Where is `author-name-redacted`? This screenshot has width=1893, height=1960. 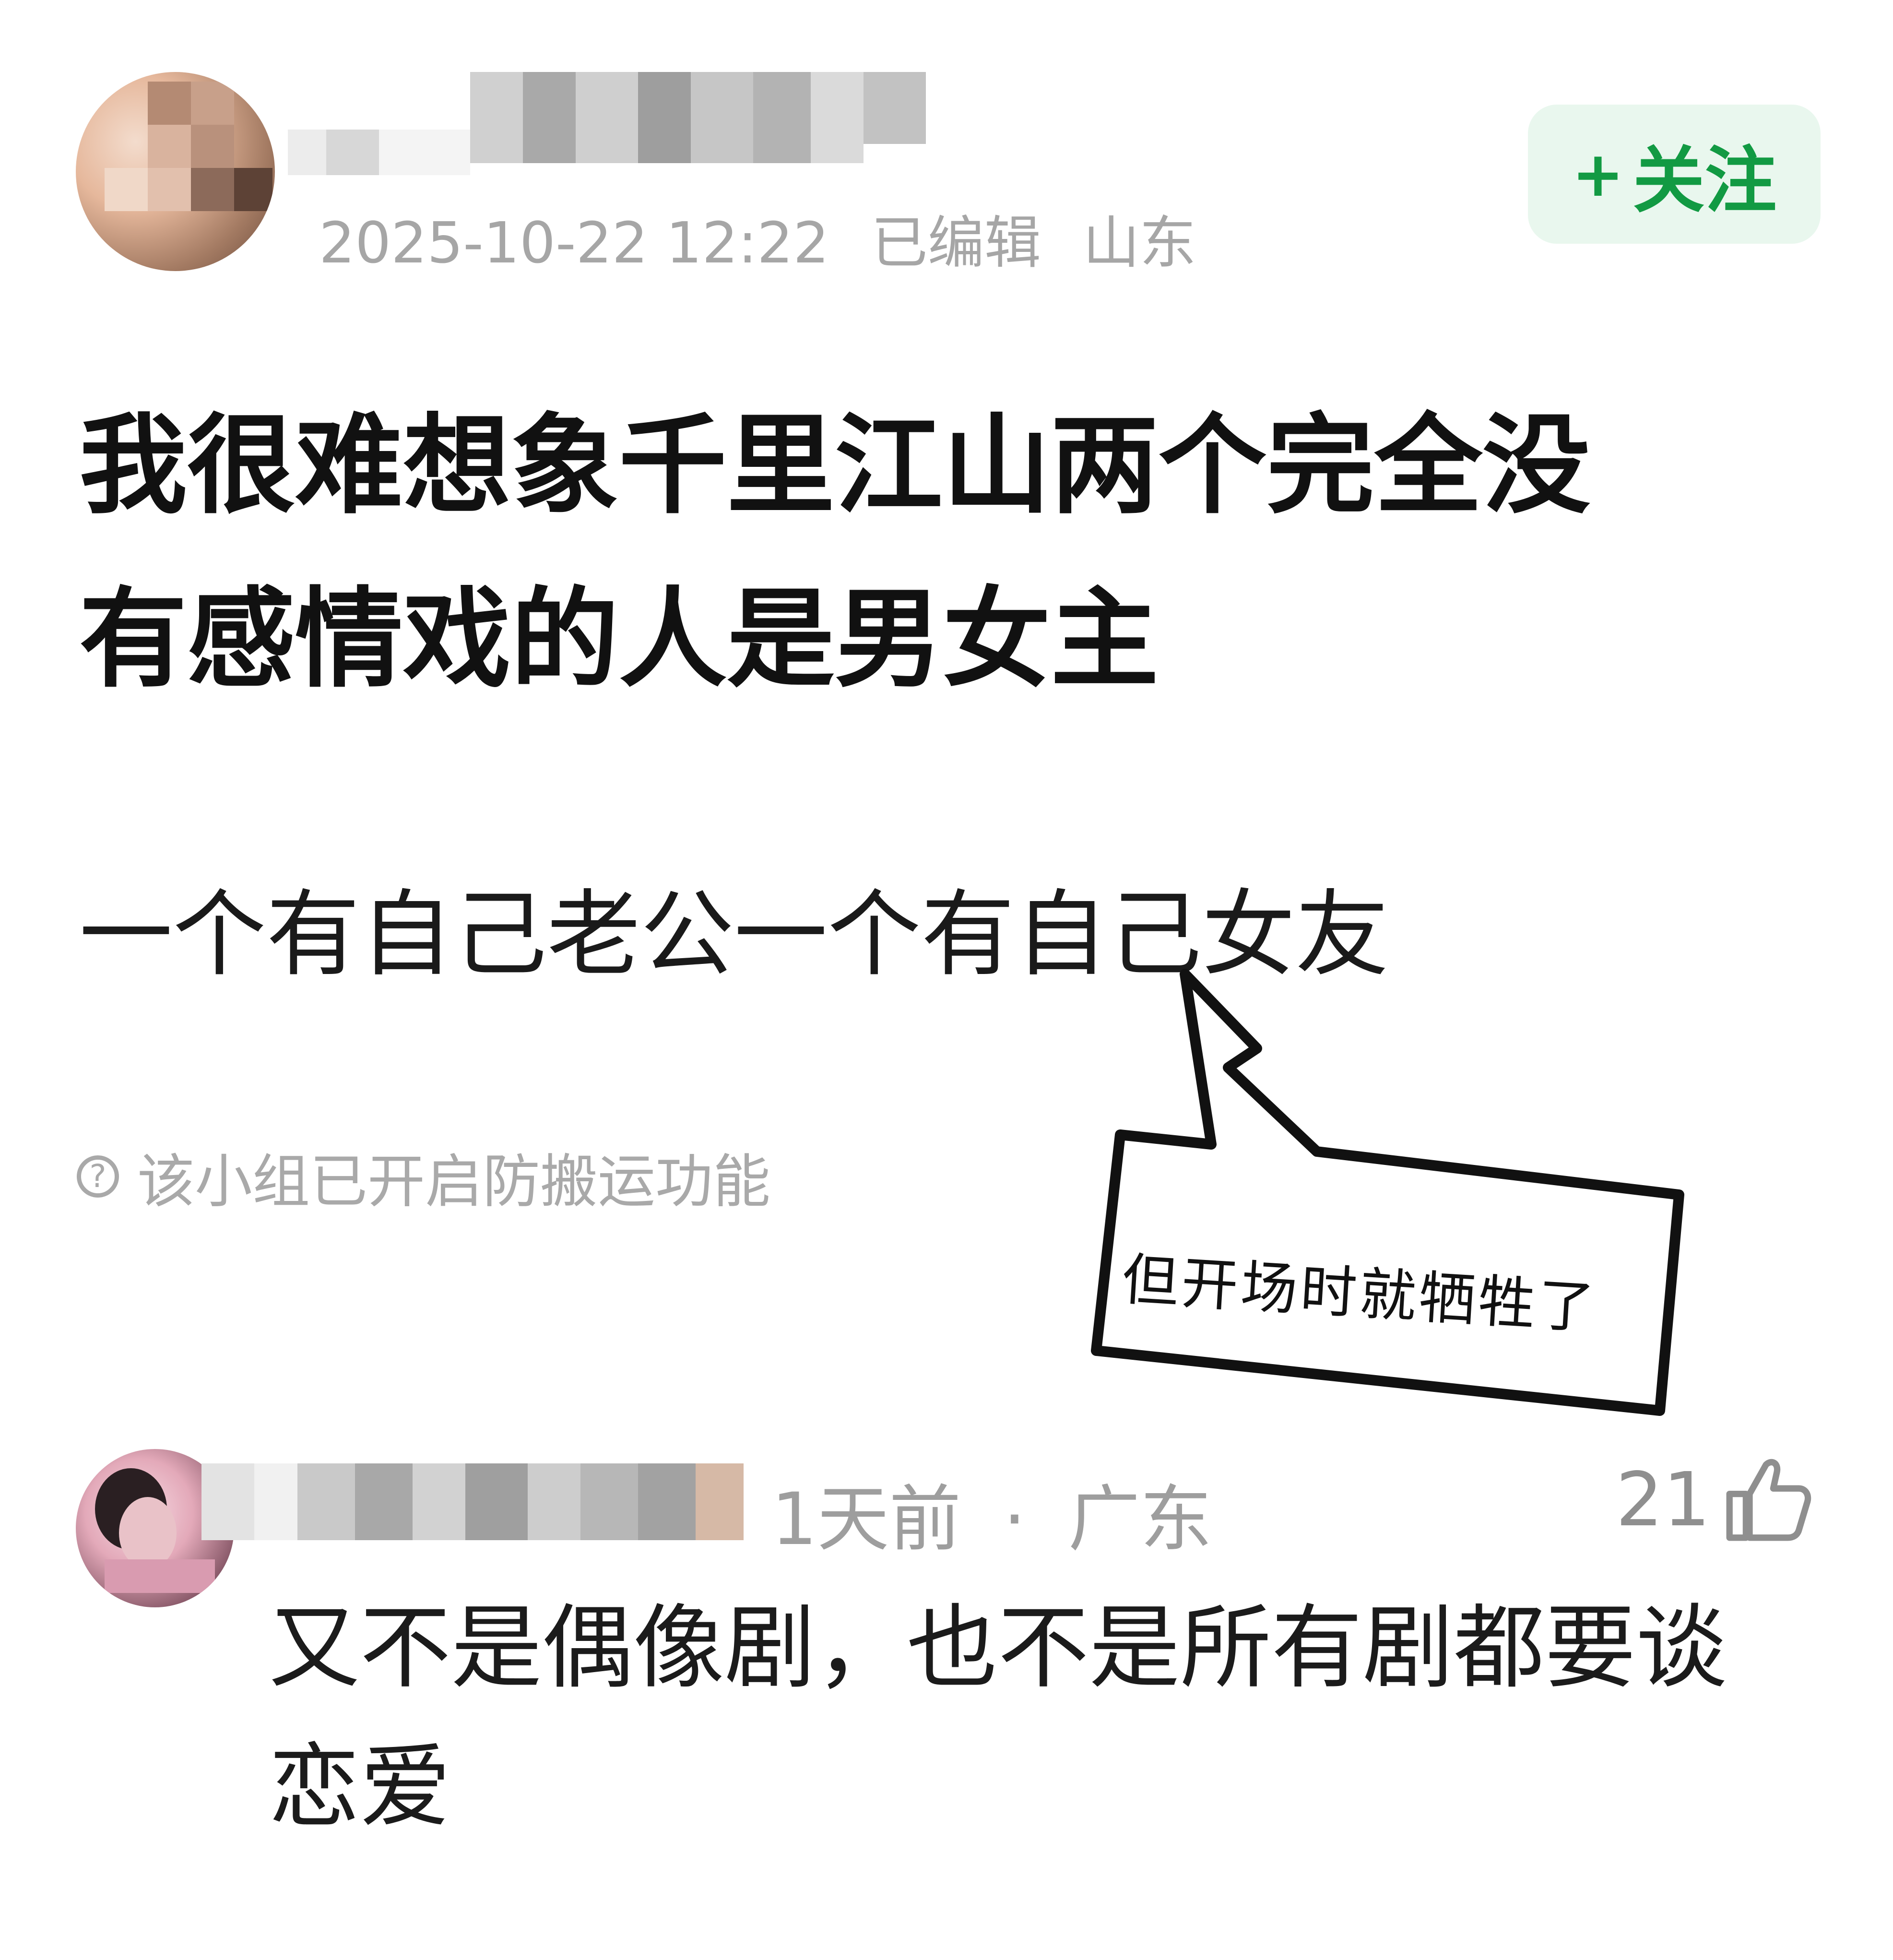 author-name-redacted is located at coordinates (607, 123).